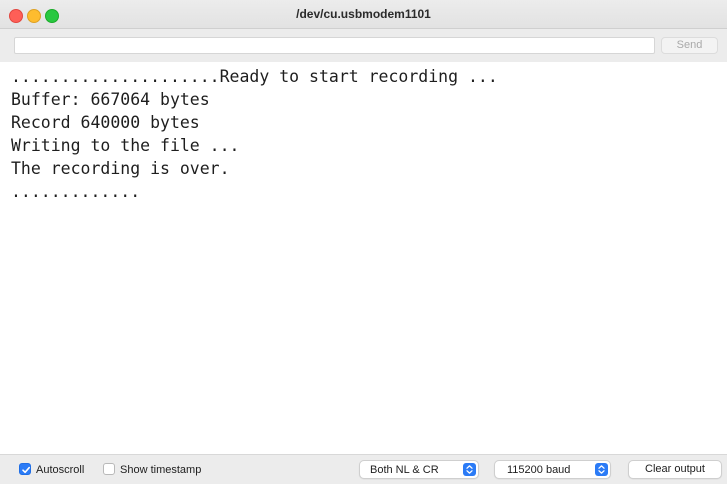 Image resolution: width=727 pixels, height=484 pixels. I want to click on send-button: Send, so click(689, 45).